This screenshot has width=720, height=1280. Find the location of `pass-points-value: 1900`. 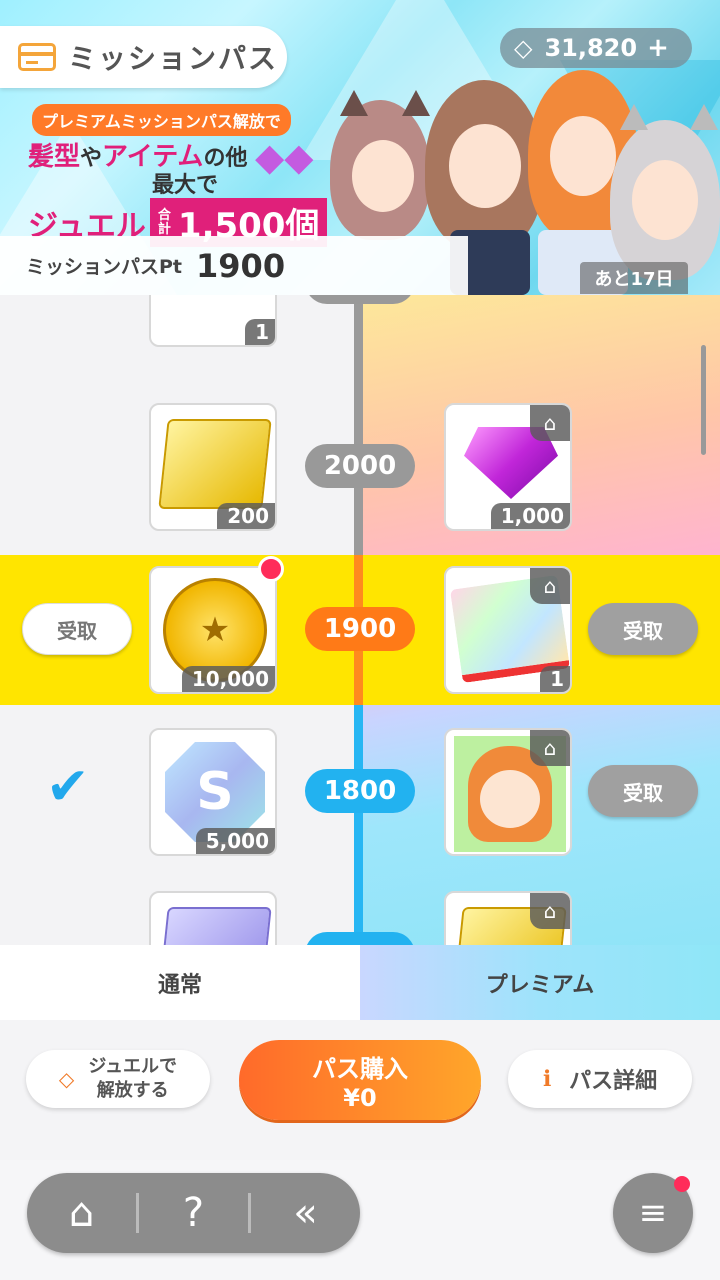

pass-points-value: 1900 is located at coordinates (241, 265).